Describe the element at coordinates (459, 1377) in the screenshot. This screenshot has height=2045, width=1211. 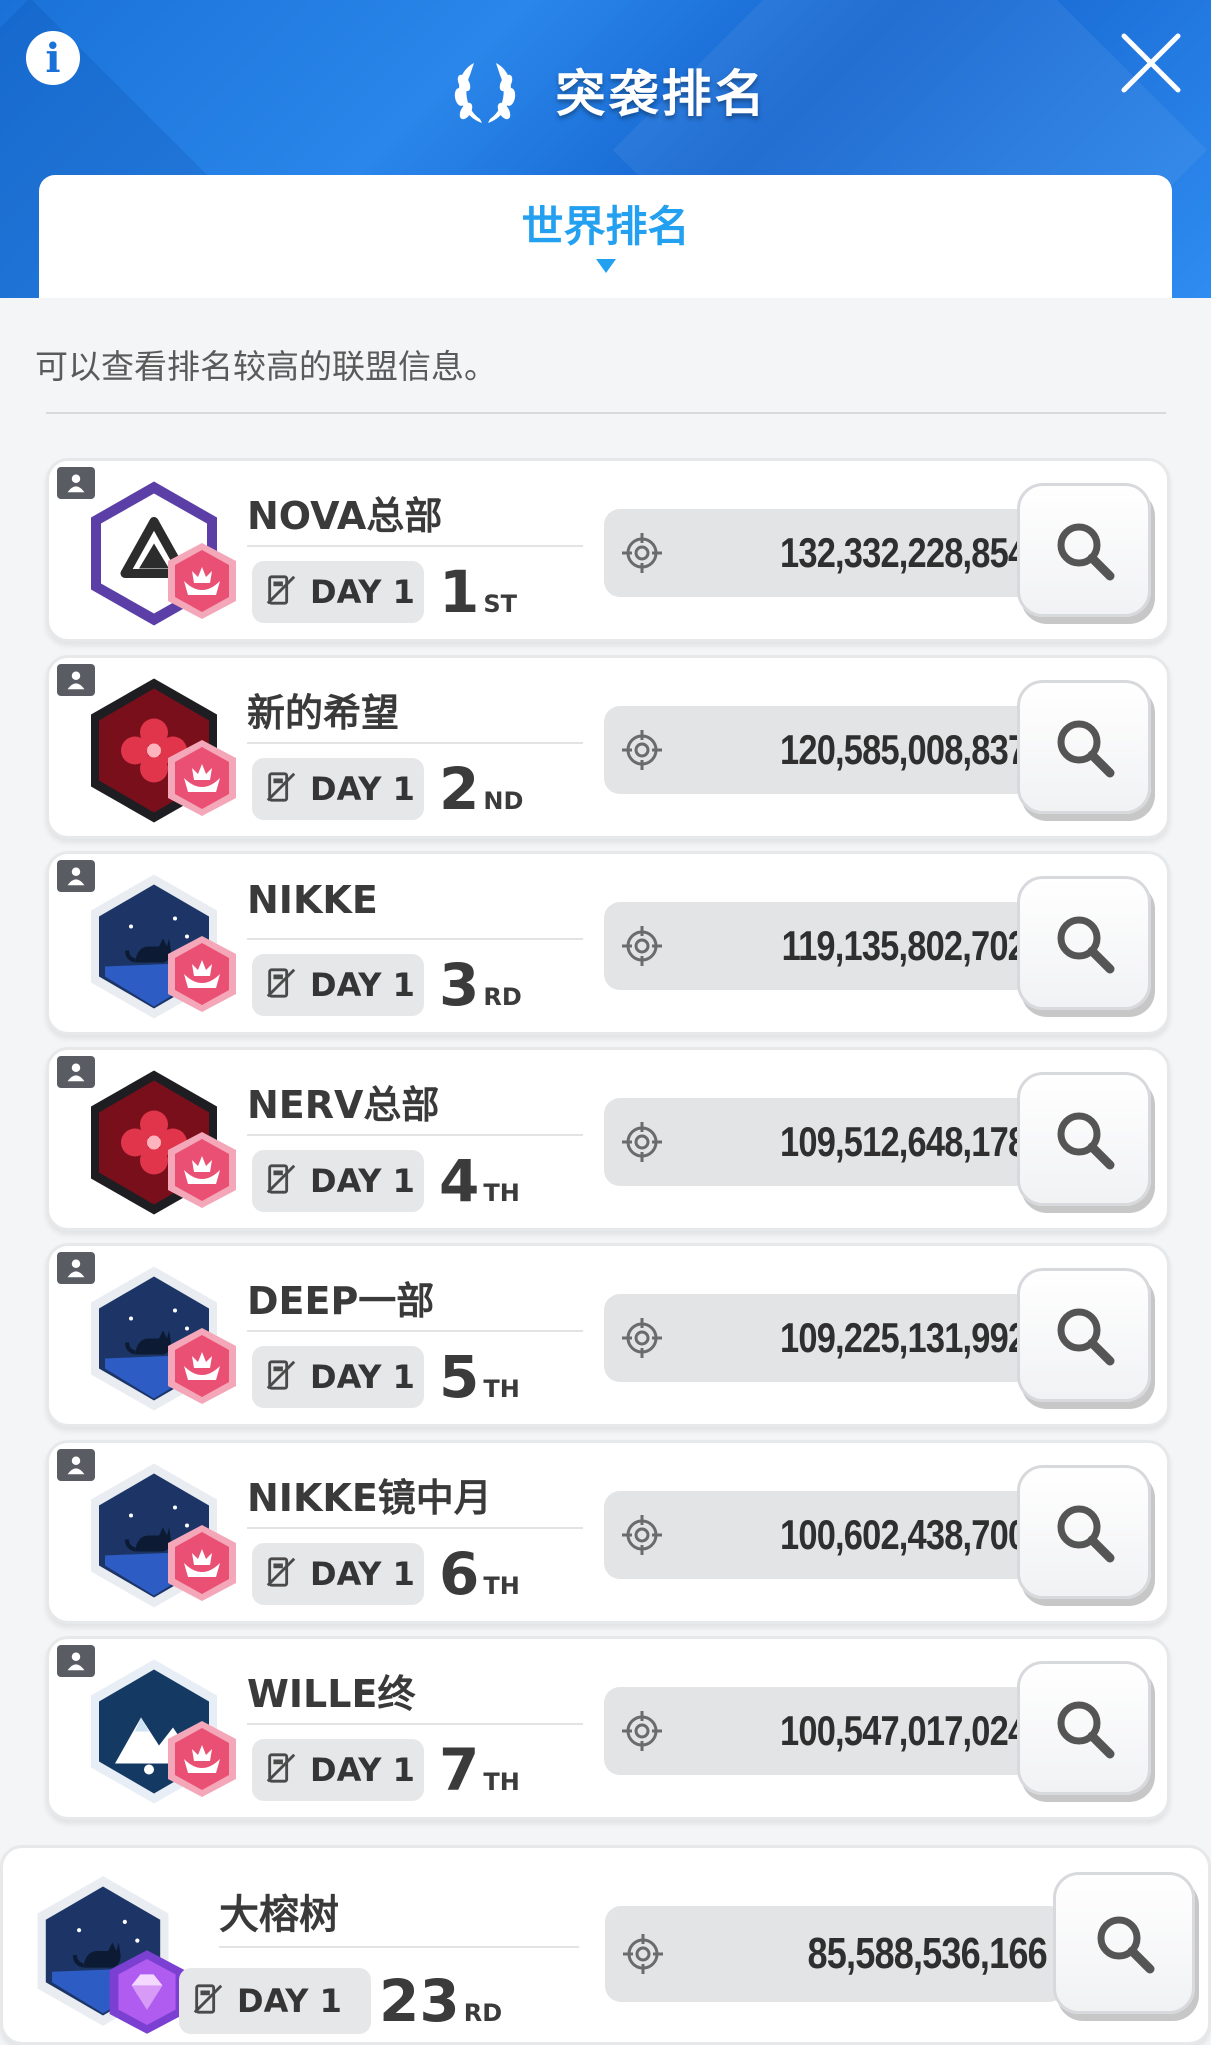
I see `rank-number: 5` at that location.